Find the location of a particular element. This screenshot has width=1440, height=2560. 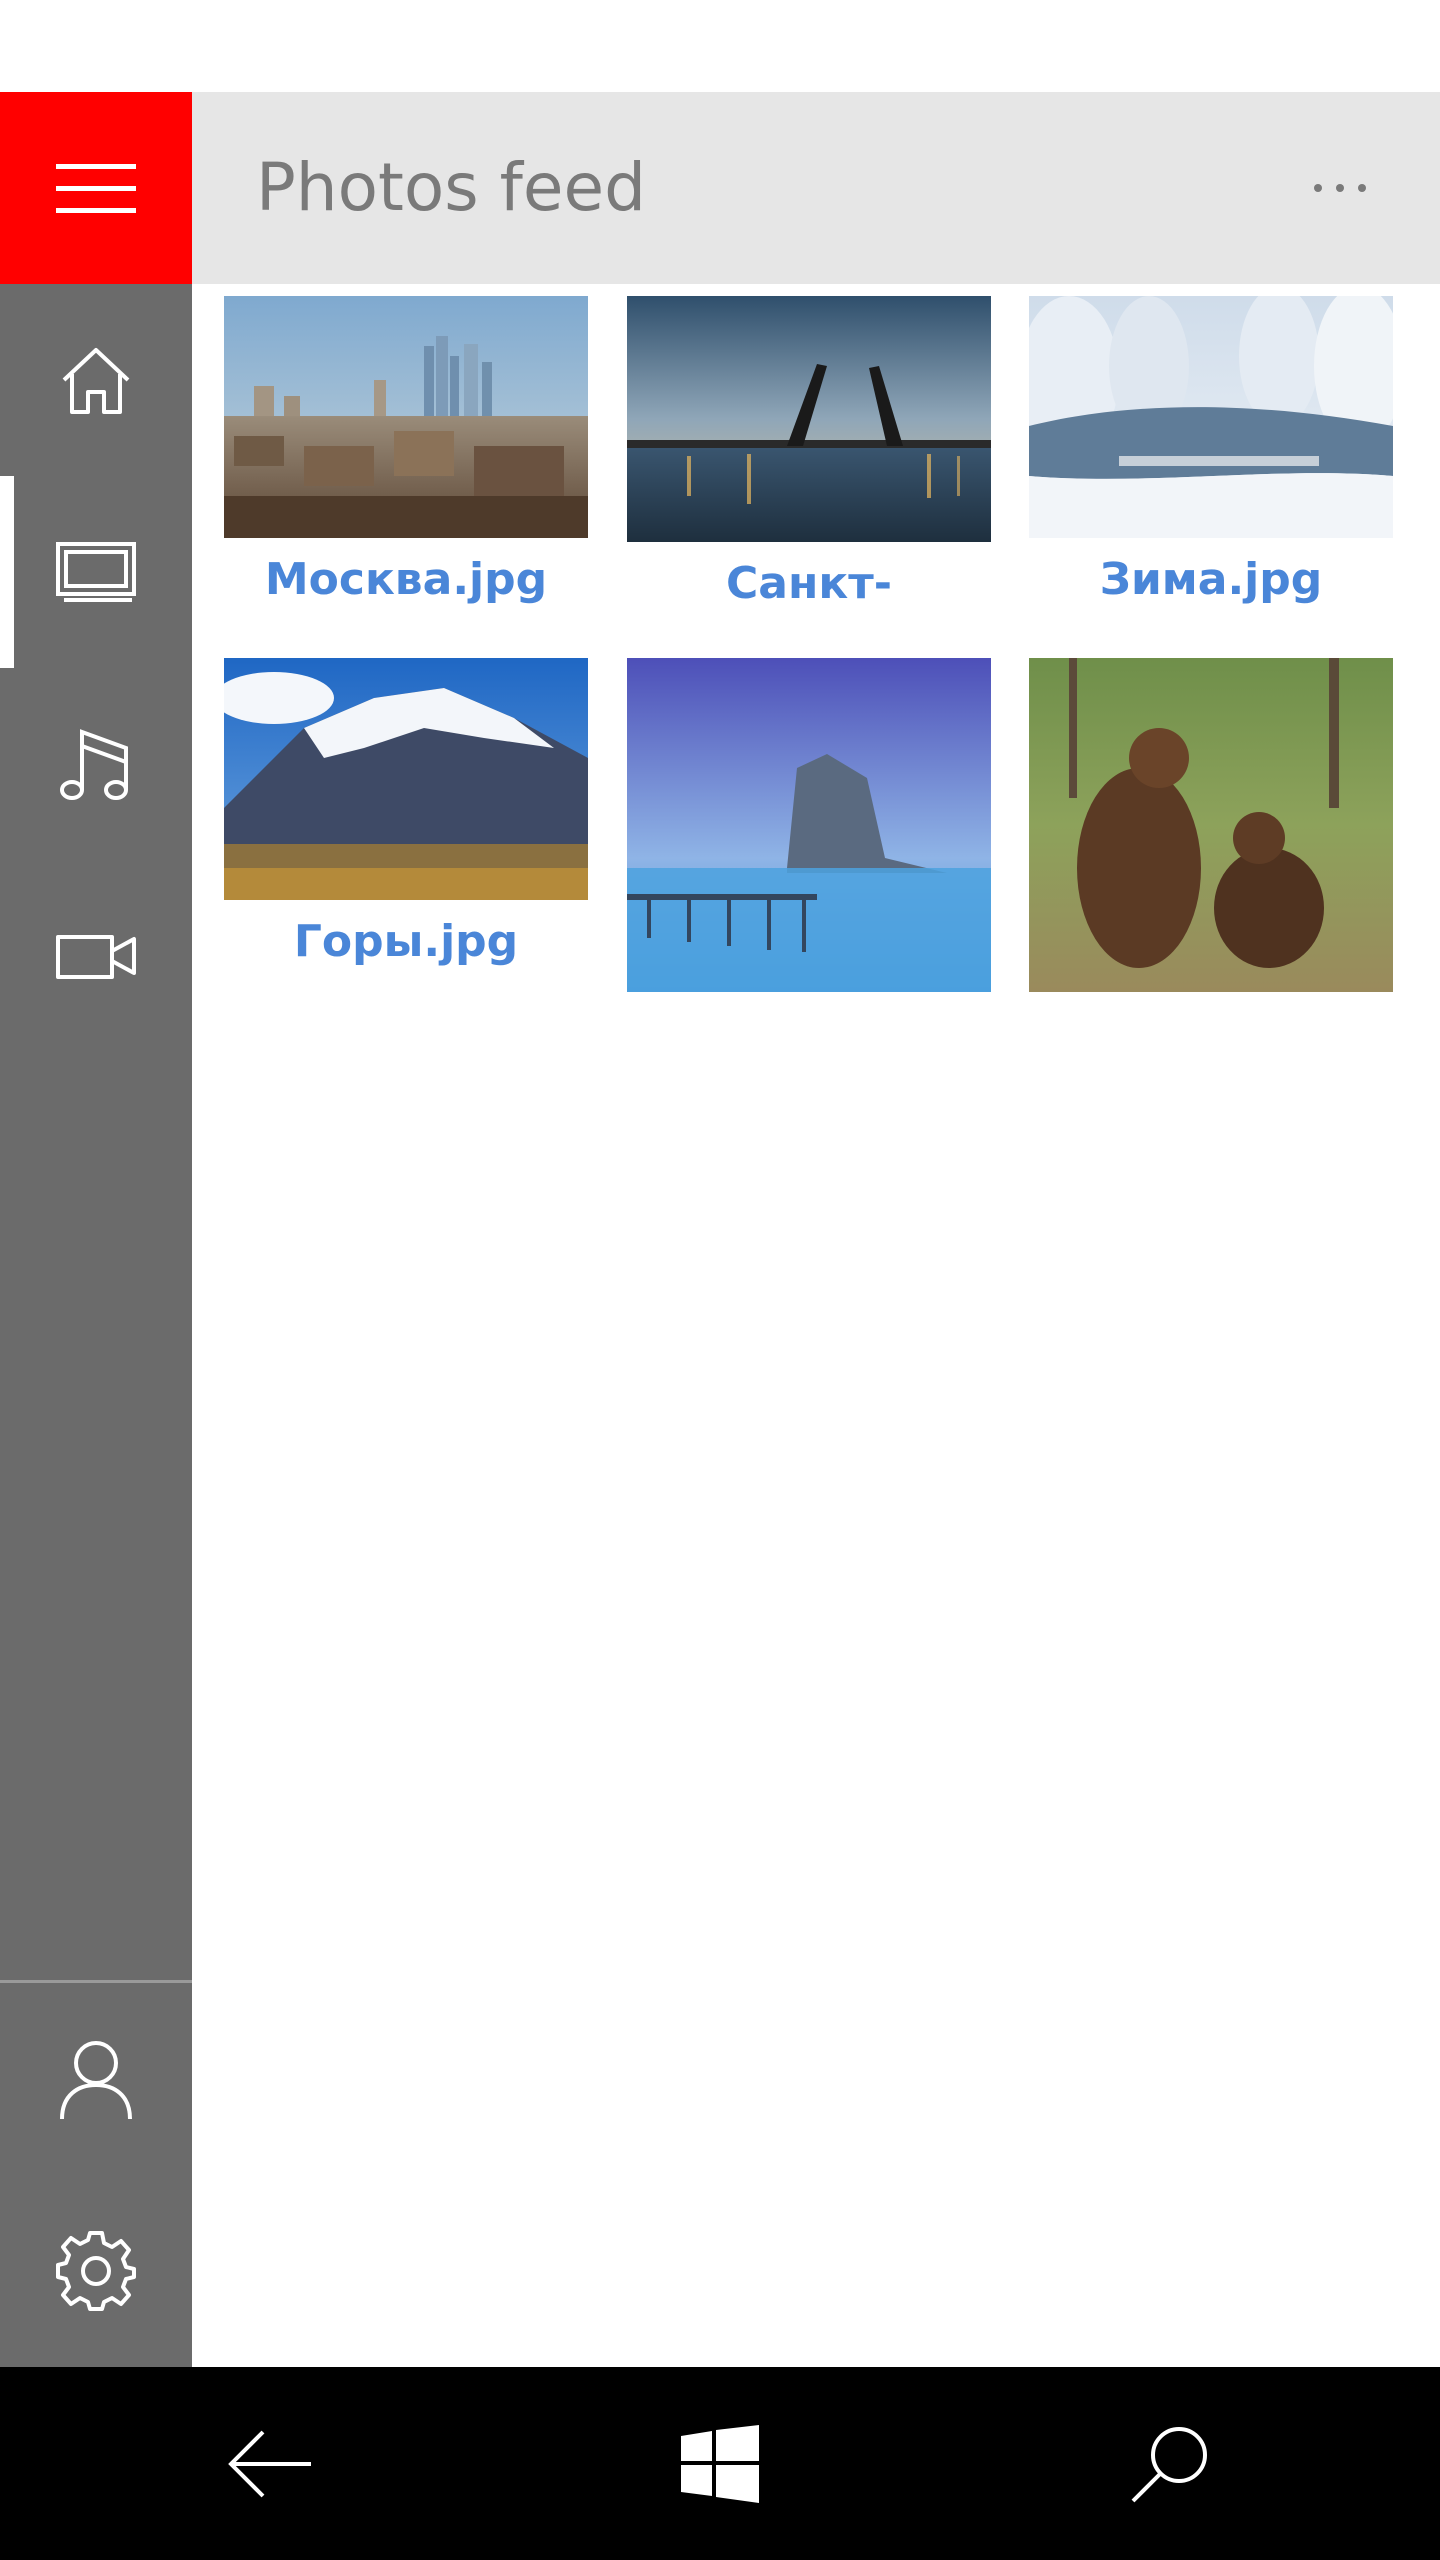

sidebar-item-music is located at coordinates (96, 764).